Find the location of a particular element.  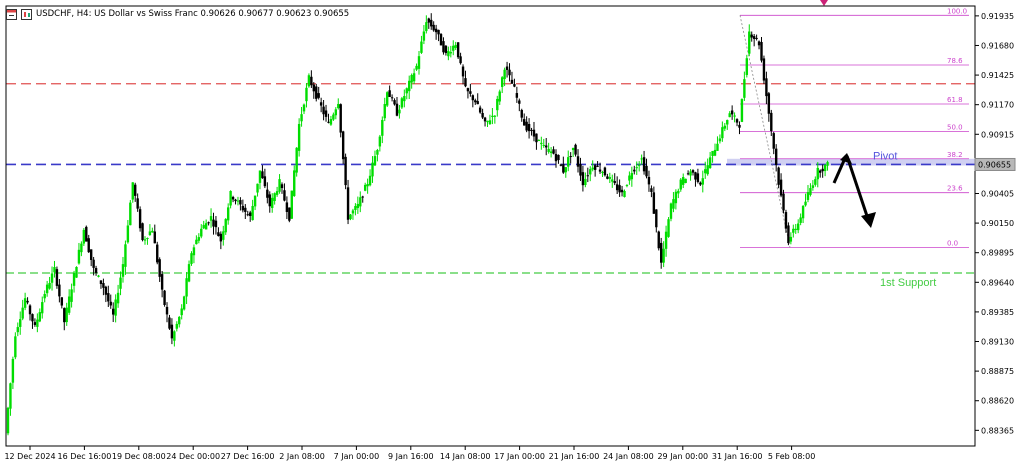

x-tick-label: 24 Dec 00:00 is located at coordinates (193, 456).